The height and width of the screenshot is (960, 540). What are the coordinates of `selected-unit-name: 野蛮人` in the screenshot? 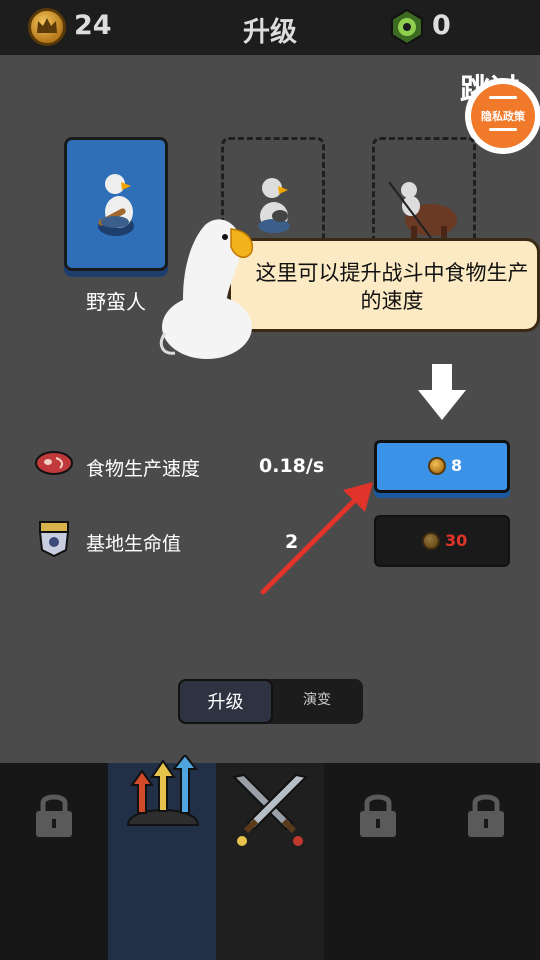 It's located at (116, 302).